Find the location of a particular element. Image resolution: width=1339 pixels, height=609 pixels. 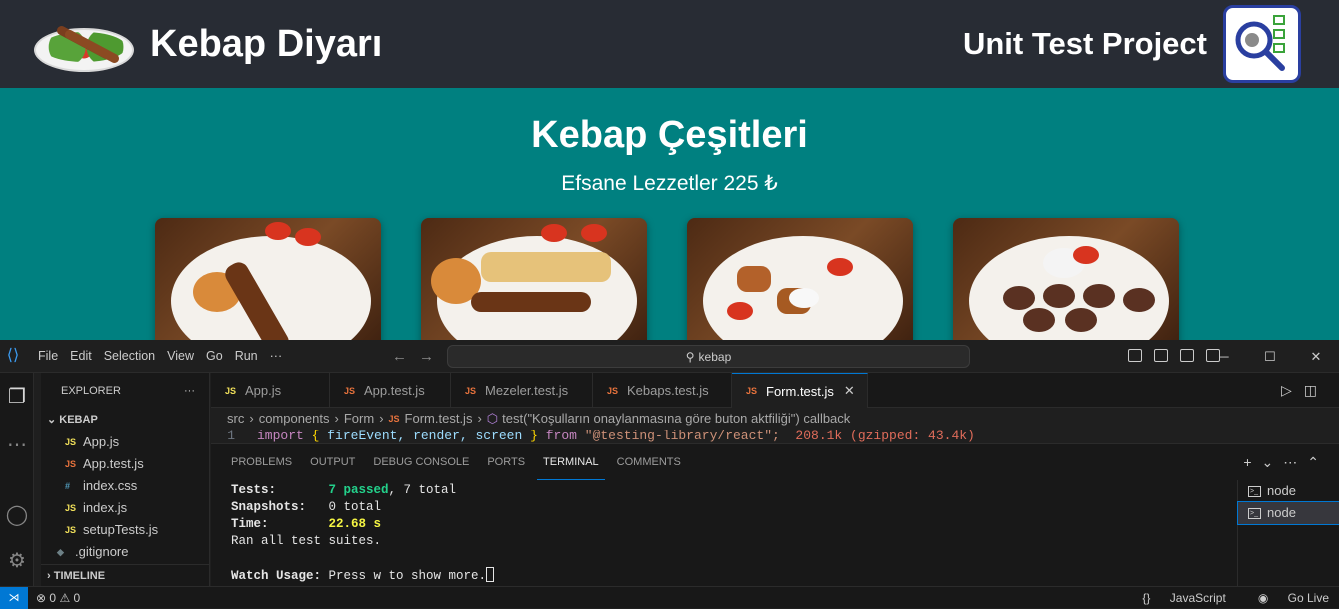

menu-edit: Edit is located at coordinates (81, 356).